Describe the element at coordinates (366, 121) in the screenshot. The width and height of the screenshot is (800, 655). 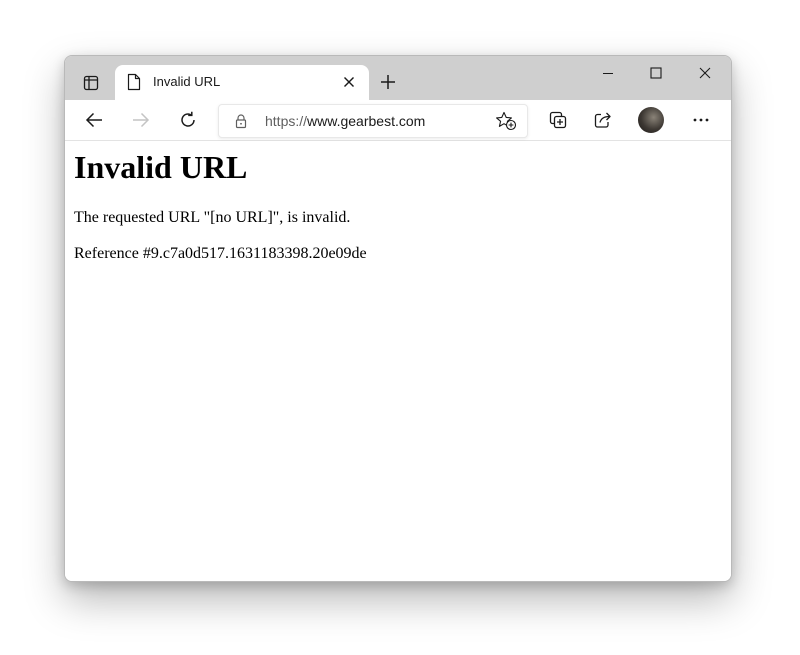
I see `url-host: www.gearbest.com` at that location.